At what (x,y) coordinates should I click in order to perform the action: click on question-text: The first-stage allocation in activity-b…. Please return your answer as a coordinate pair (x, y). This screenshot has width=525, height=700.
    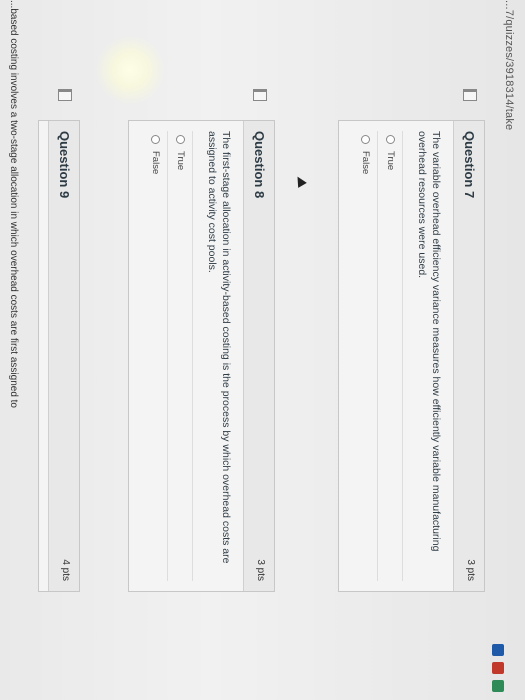
    Looking at the image, I should click on (219, 347).